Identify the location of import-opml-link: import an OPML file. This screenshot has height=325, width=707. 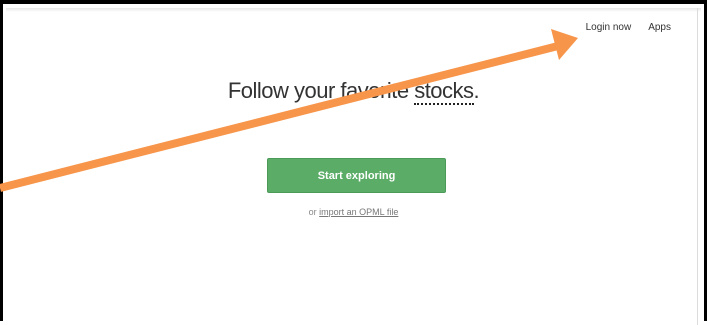
(358, 212).